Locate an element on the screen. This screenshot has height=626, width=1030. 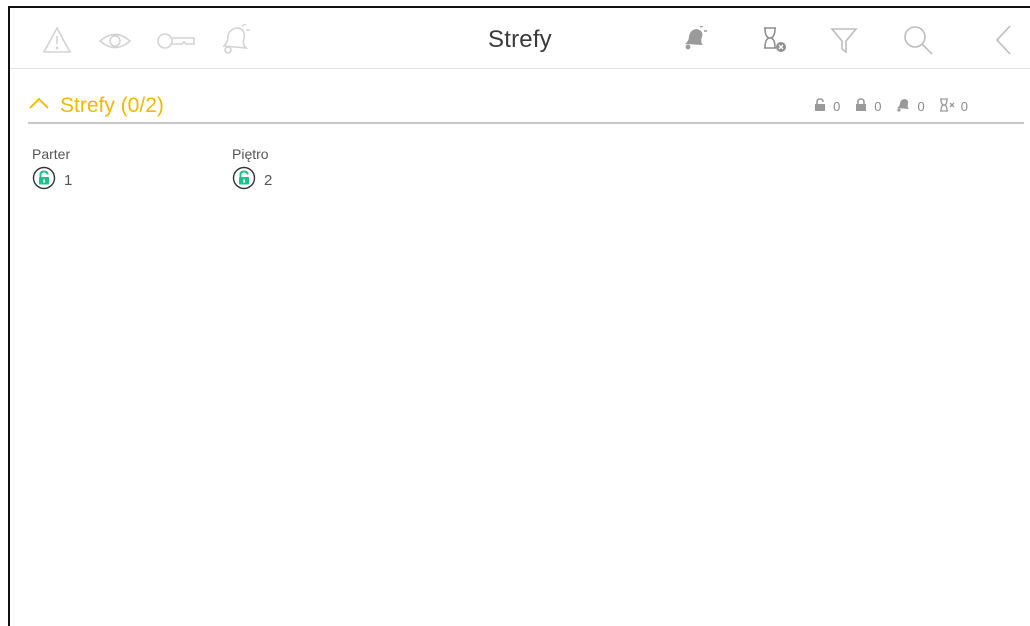
page-title: Strefy is located at coordinates (520, 39).